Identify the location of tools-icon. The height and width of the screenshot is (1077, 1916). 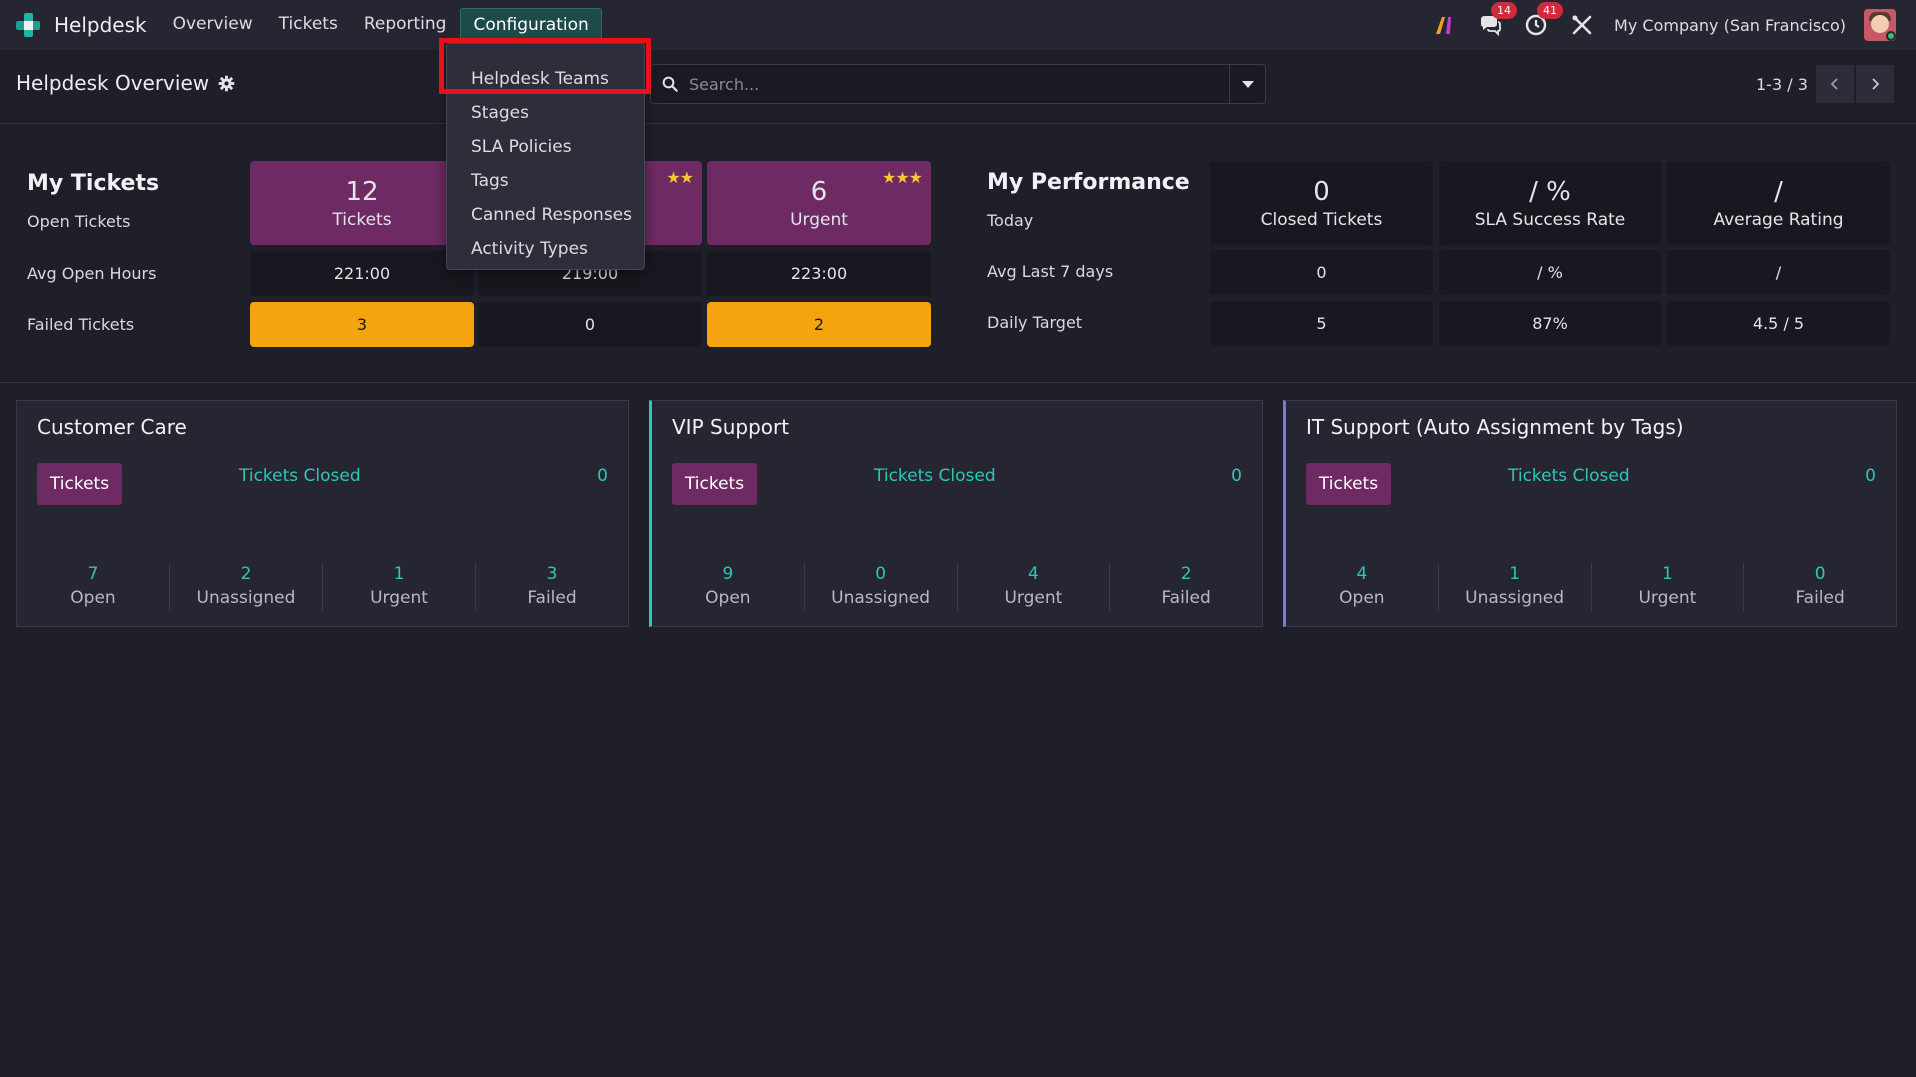
(1582, 25).